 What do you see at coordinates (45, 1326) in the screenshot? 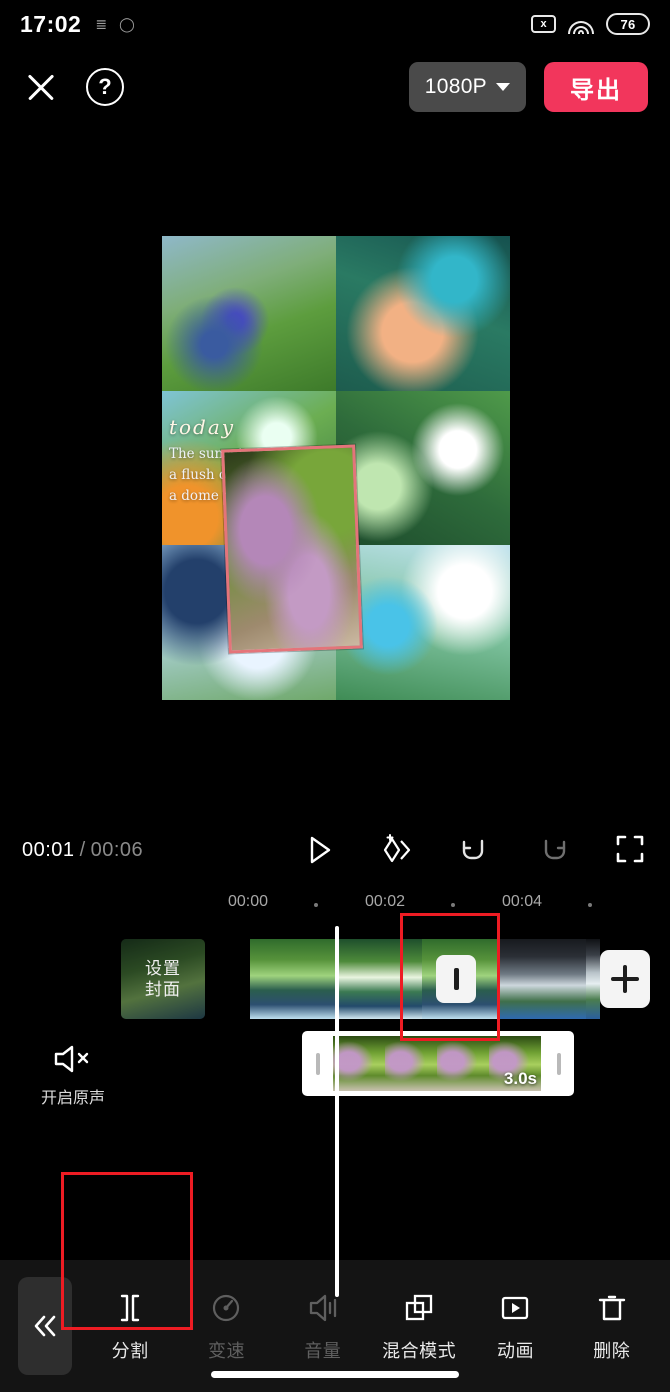
I see `collapse-toolbar-button` at bounding box center [45, 1326].